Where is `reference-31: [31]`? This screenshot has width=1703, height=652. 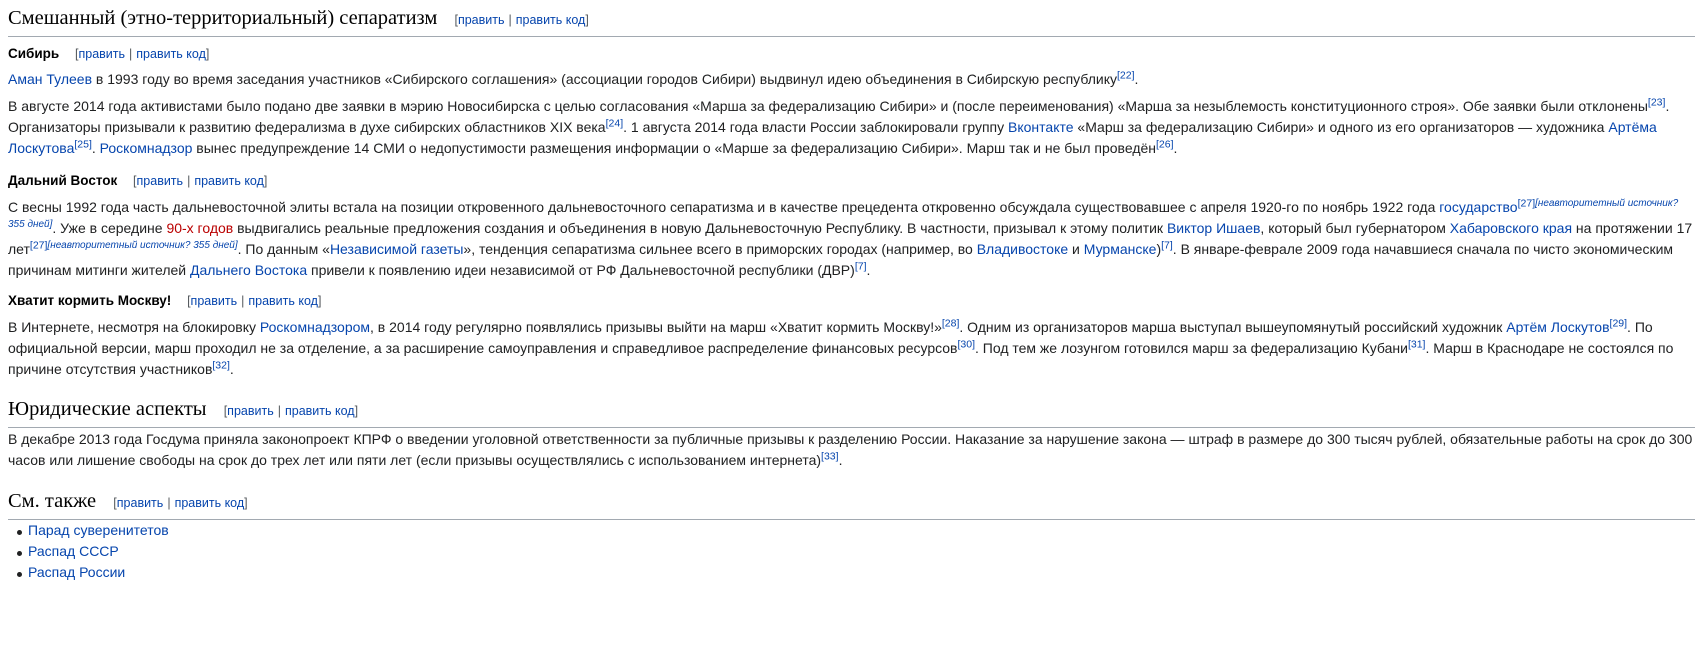
reference-31: [31] is located at coordinates (1416, 344).